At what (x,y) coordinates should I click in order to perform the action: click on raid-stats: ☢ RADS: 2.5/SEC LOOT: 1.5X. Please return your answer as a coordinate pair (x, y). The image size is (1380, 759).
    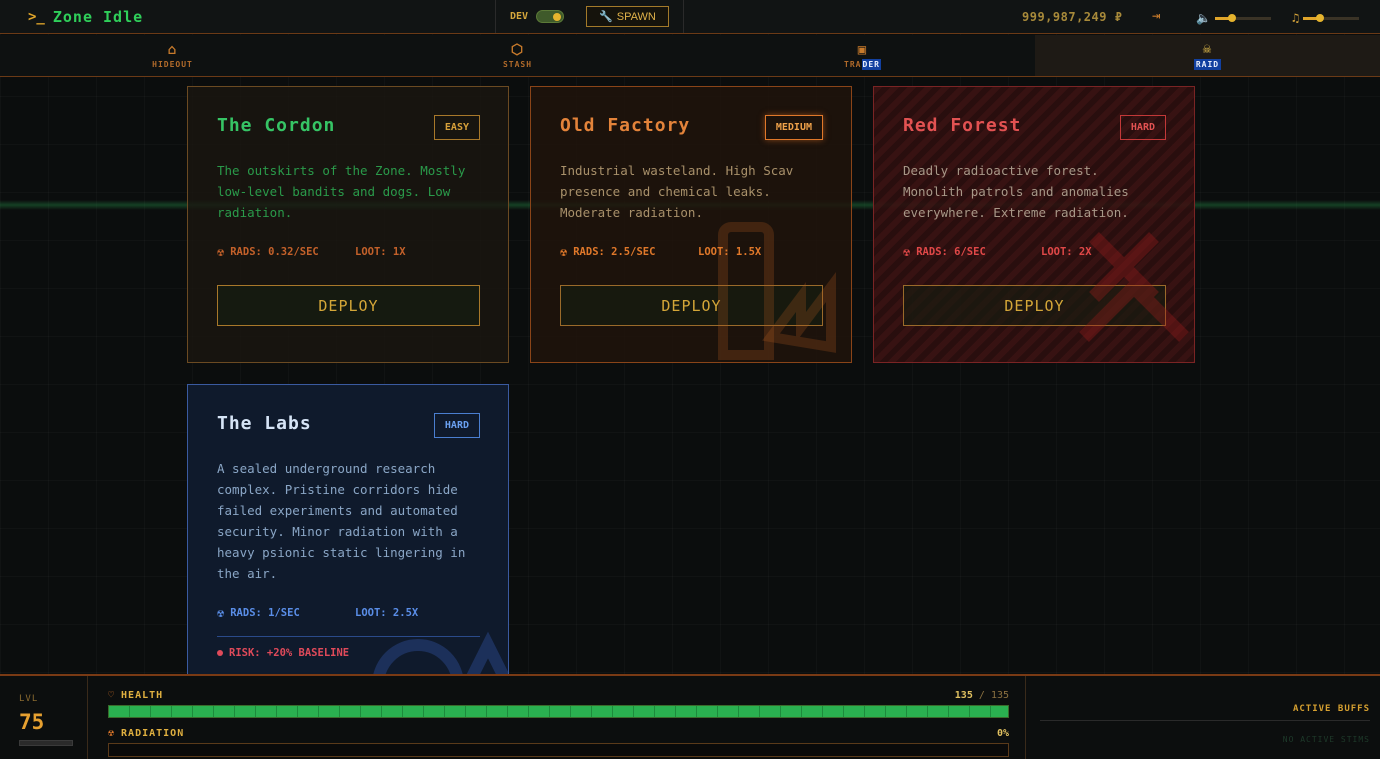
    Looking at the image, I should click on (691, 252).